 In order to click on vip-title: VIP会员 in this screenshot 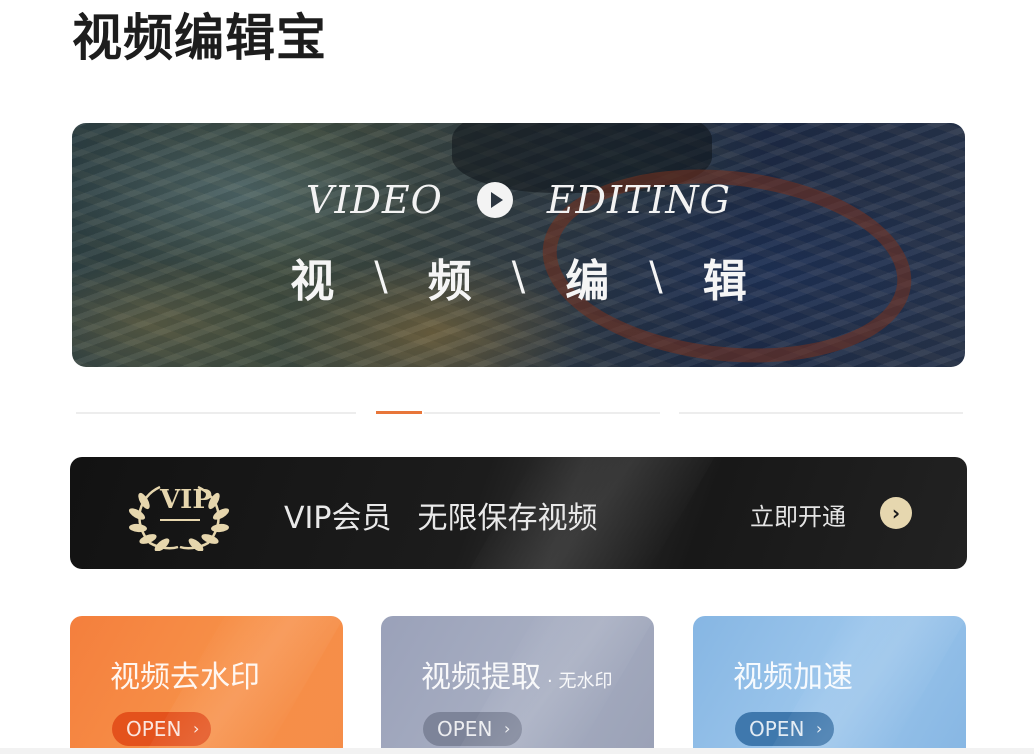, I will do `click(338, 518)`.